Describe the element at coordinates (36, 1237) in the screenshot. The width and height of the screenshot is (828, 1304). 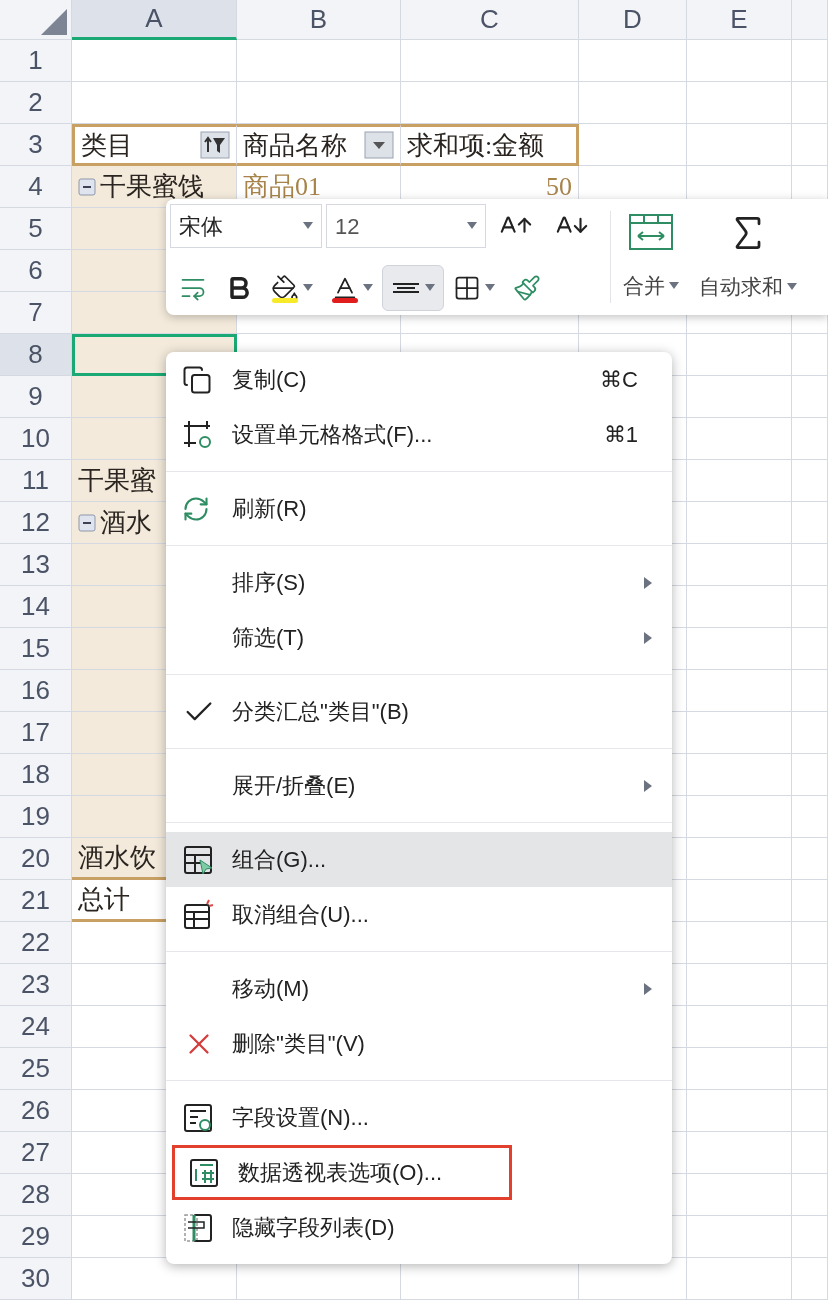
I see `row-header: 29` at that location.